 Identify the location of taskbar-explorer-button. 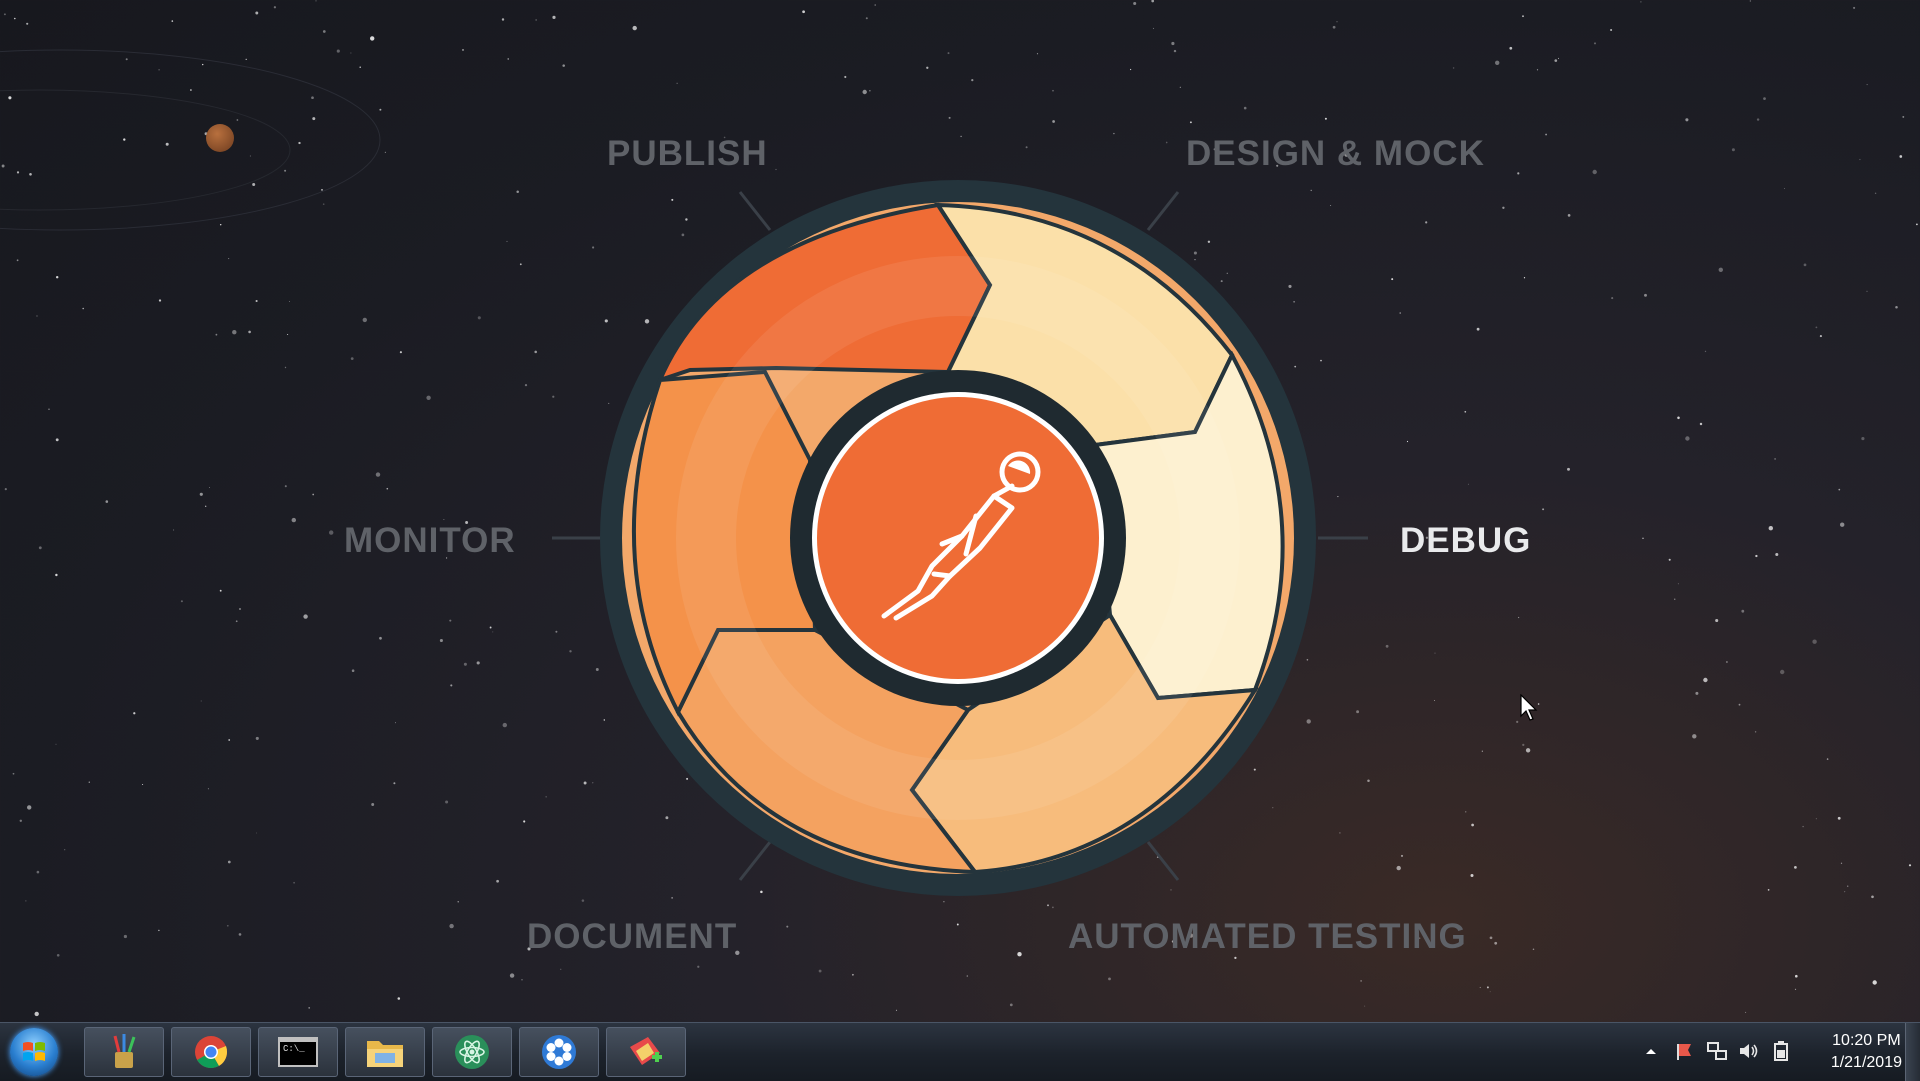
(385, 1052).